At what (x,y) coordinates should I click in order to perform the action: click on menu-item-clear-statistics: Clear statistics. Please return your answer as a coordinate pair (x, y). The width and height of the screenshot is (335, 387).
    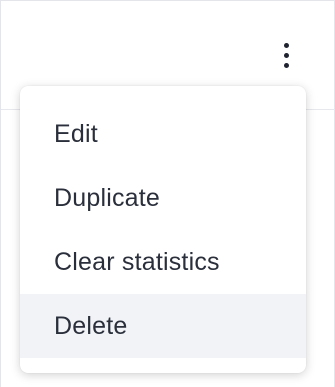
    Looking at the image, I should click on (163, 262).